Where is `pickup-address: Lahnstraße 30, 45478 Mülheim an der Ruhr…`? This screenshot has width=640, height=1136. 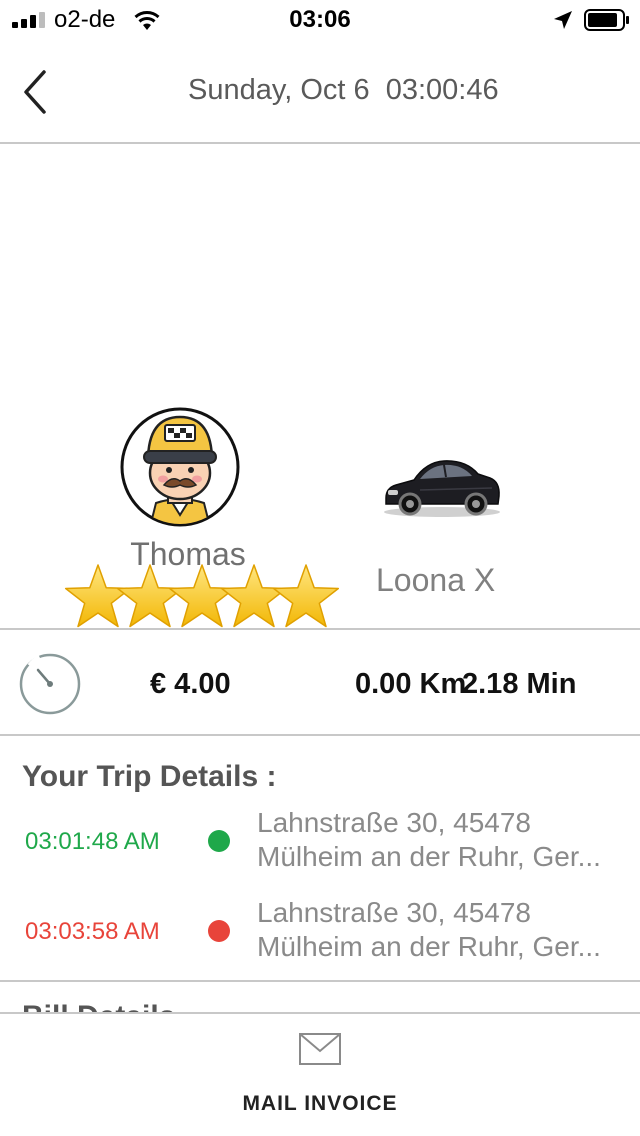 pickup-address: Lahnstraße 30, 45478 Mülheim an der Ruhr… is located at coordinates (437, 840).